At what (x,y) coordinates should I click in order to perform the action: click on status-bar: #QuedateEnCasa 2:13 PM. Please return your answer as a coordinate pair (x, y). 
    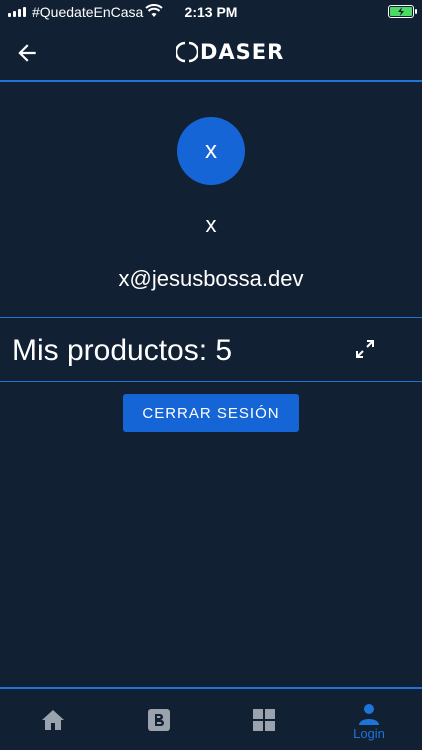
    Looking at the image, I should click on (211, 12).